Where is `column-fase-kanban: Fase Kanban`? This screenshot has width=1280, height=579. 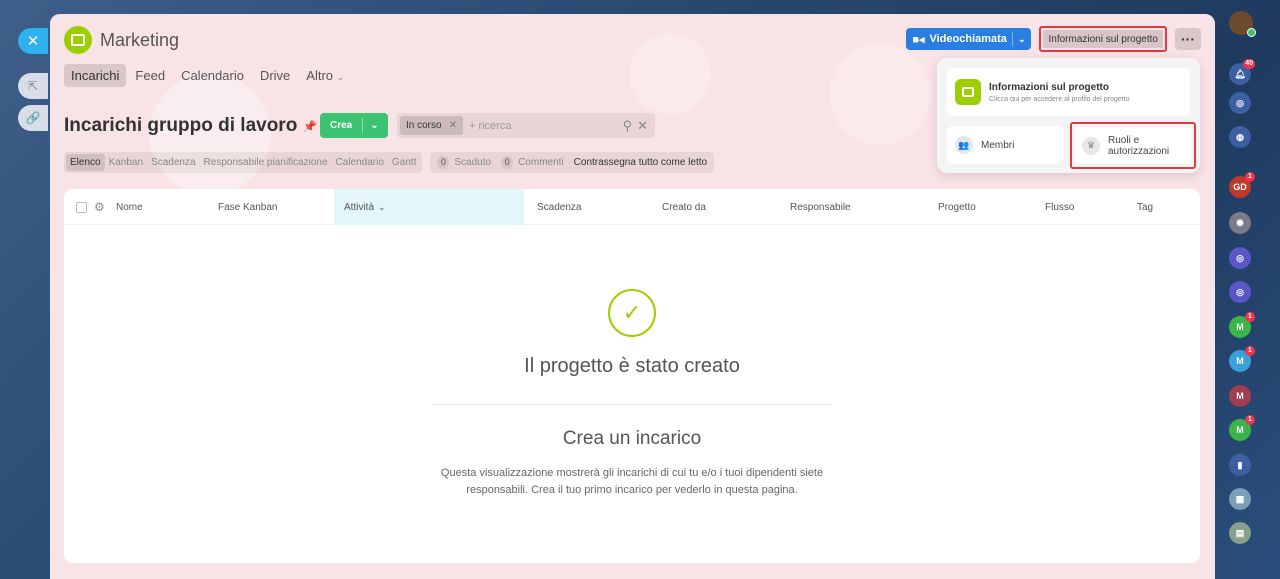
column-fase-kanban: Fase Kanban is located at coordinates (248, 207).